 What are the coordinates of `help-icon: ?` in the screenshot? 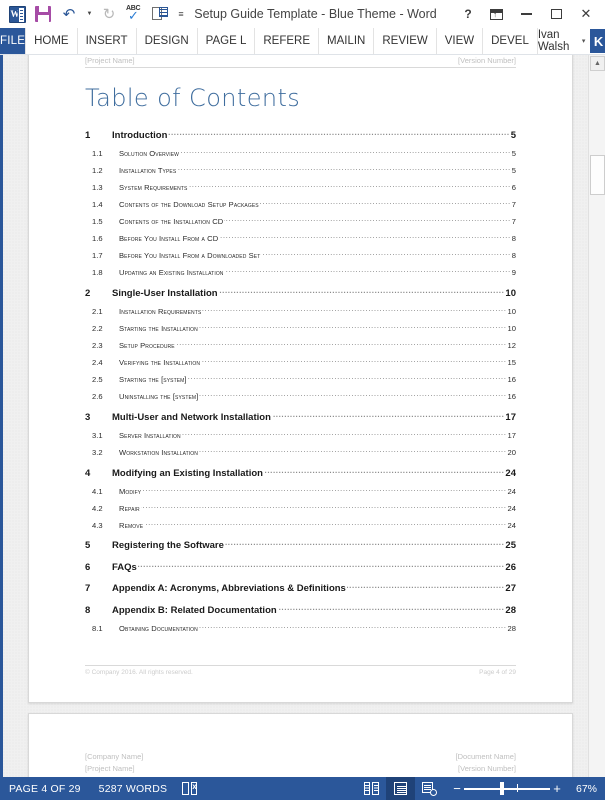 It's located at (468, 14).